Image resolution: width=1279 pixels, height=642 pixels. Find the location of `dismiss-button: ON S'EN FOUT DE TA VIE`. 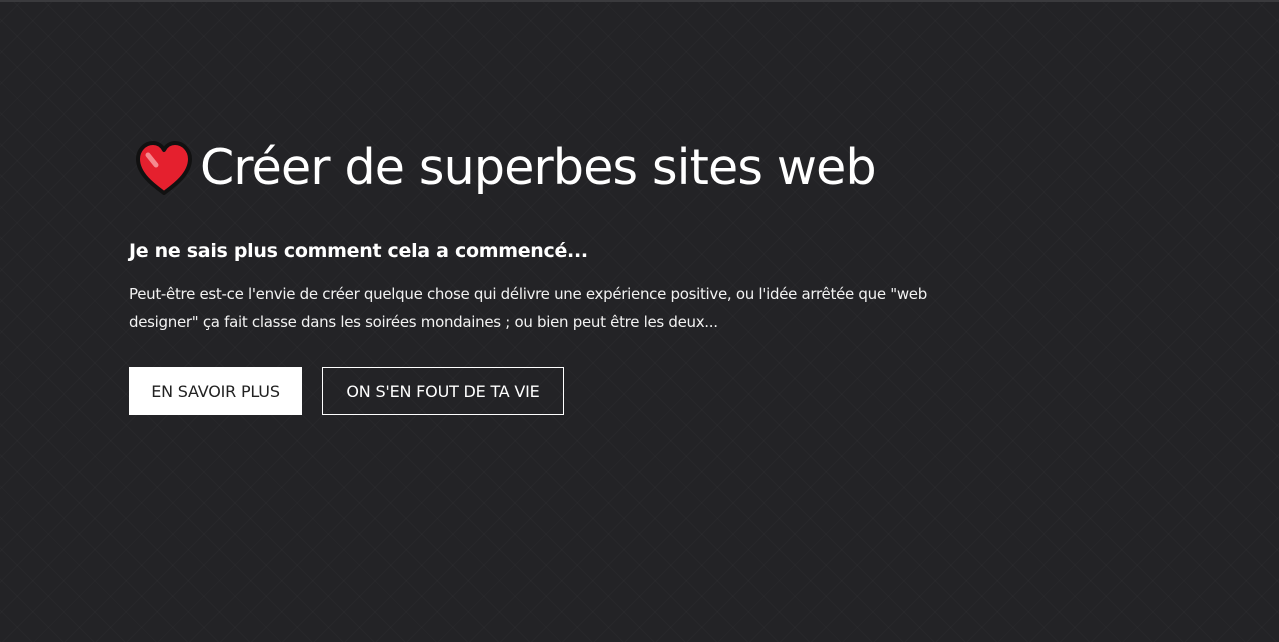

dismiss-button: ON S'EN FOUT DE TA VIE is located at coordinates (443, 391).